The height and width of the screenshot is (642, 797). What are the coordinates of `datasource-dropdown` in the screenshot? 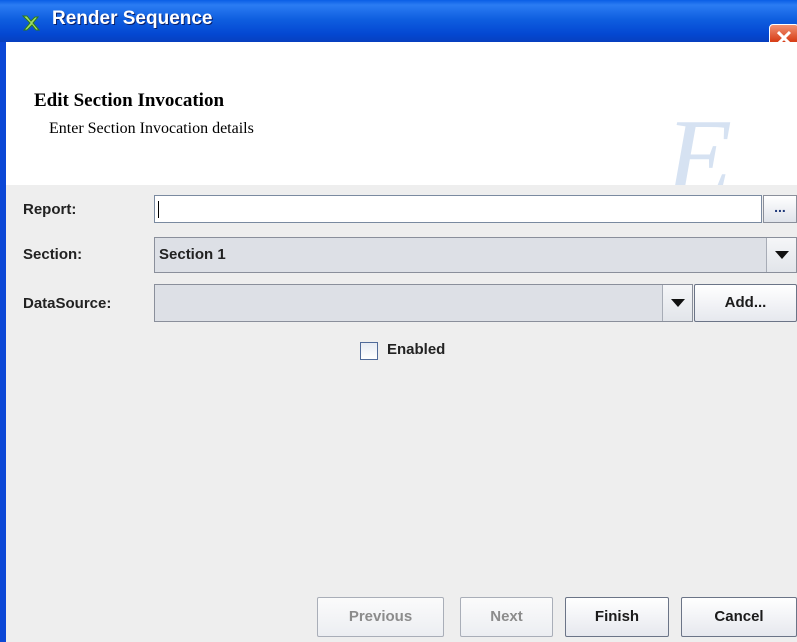 It's located at (423, 303).